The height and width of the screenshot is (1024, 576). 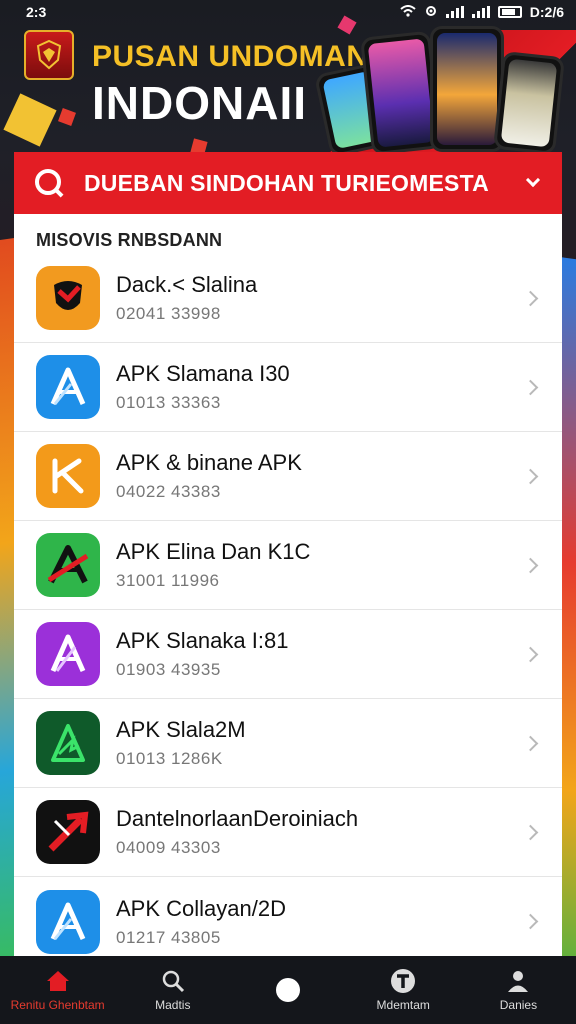 I want to click on list-item-title: APK & binane APK, so click(x=209, y=462).